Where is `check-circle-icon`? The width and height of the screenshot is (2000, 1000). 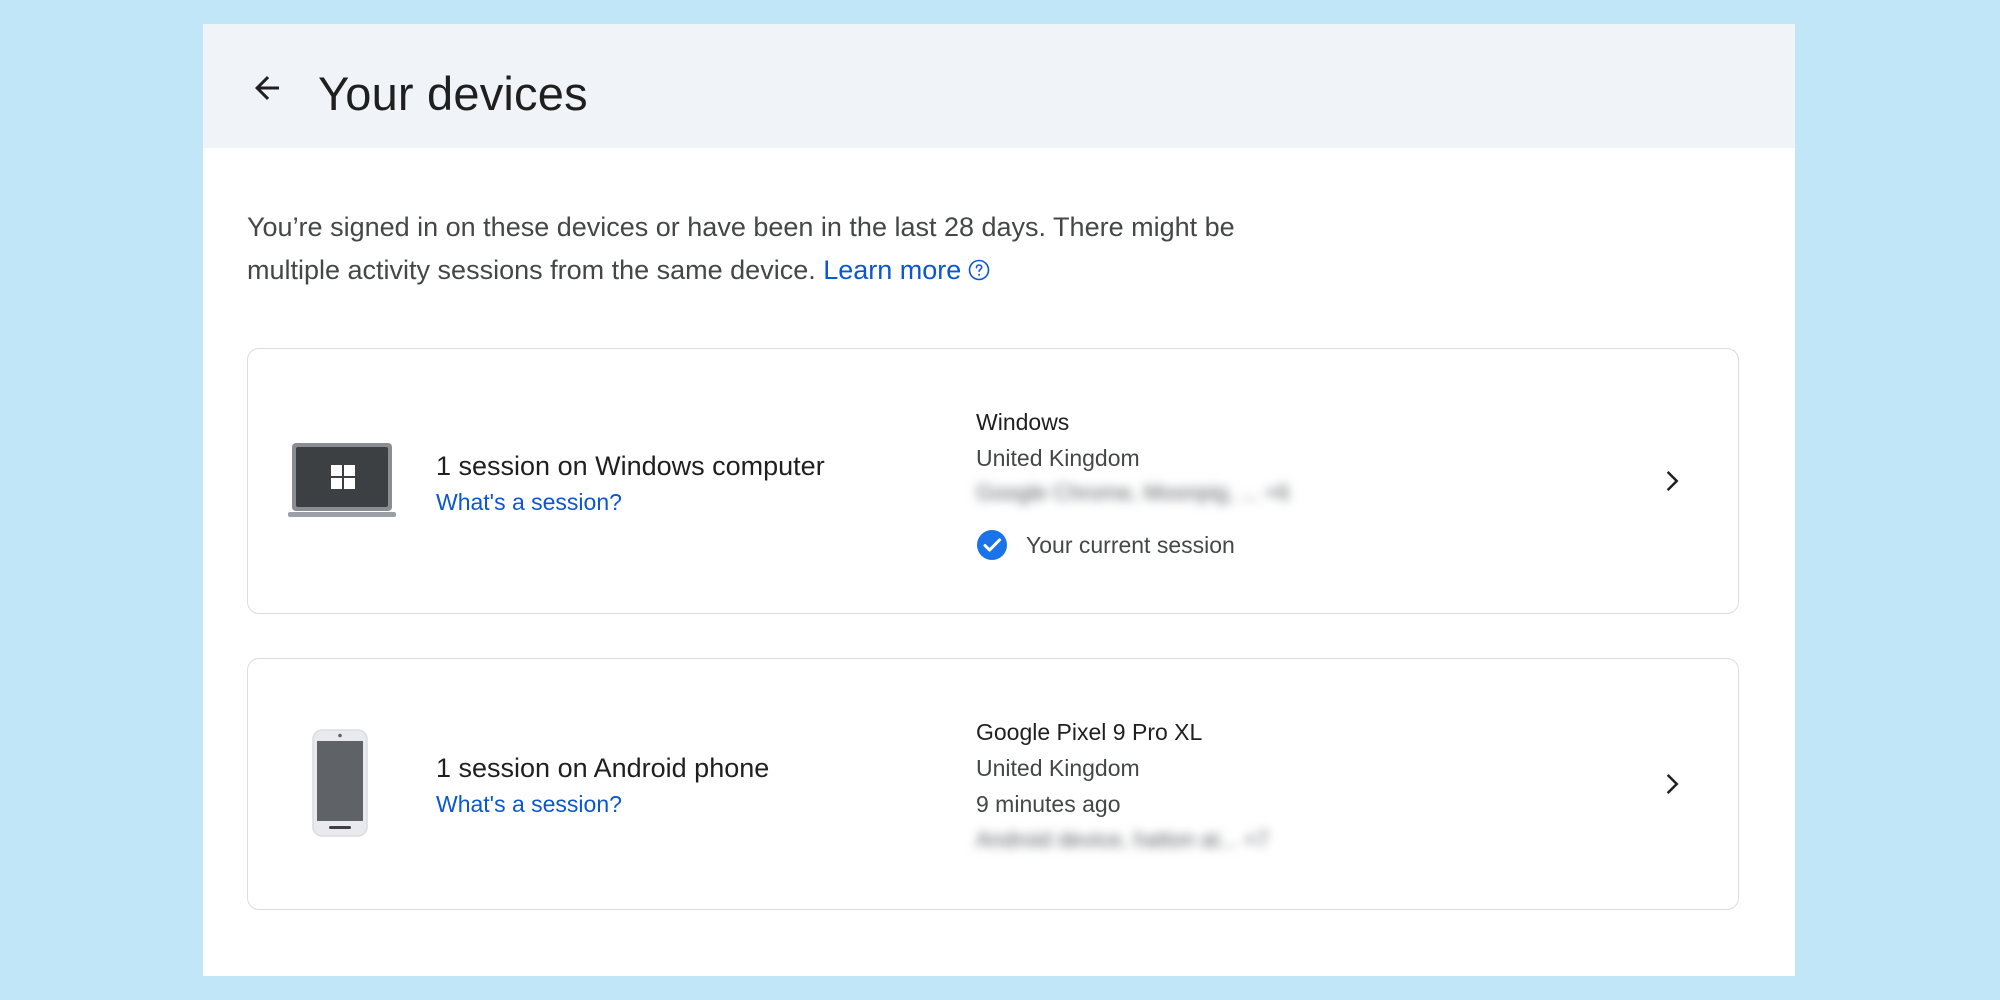
check-circle-icon is located at coordinates (992, 545).